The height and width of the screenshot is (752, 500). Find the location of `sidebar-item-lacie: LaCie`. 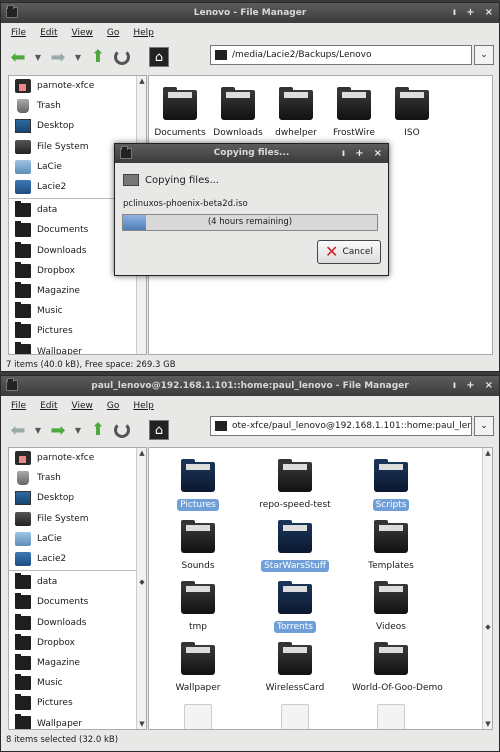

sidebar-item-lacie: LaCie is located at coordinates (77, 539).